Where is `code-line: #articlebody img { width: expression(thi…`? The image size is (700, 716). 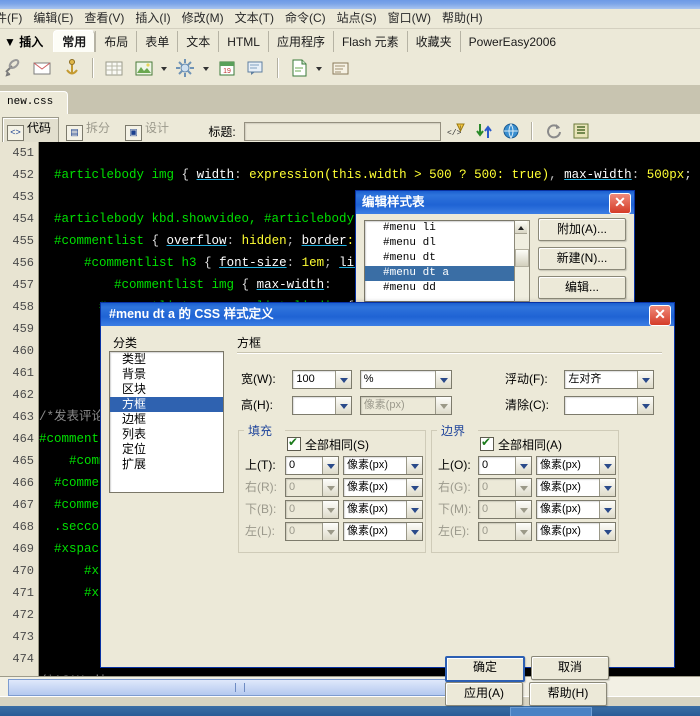 code-line: #articlebody img { width: expression(thi… is located at coordinates (369, 175).